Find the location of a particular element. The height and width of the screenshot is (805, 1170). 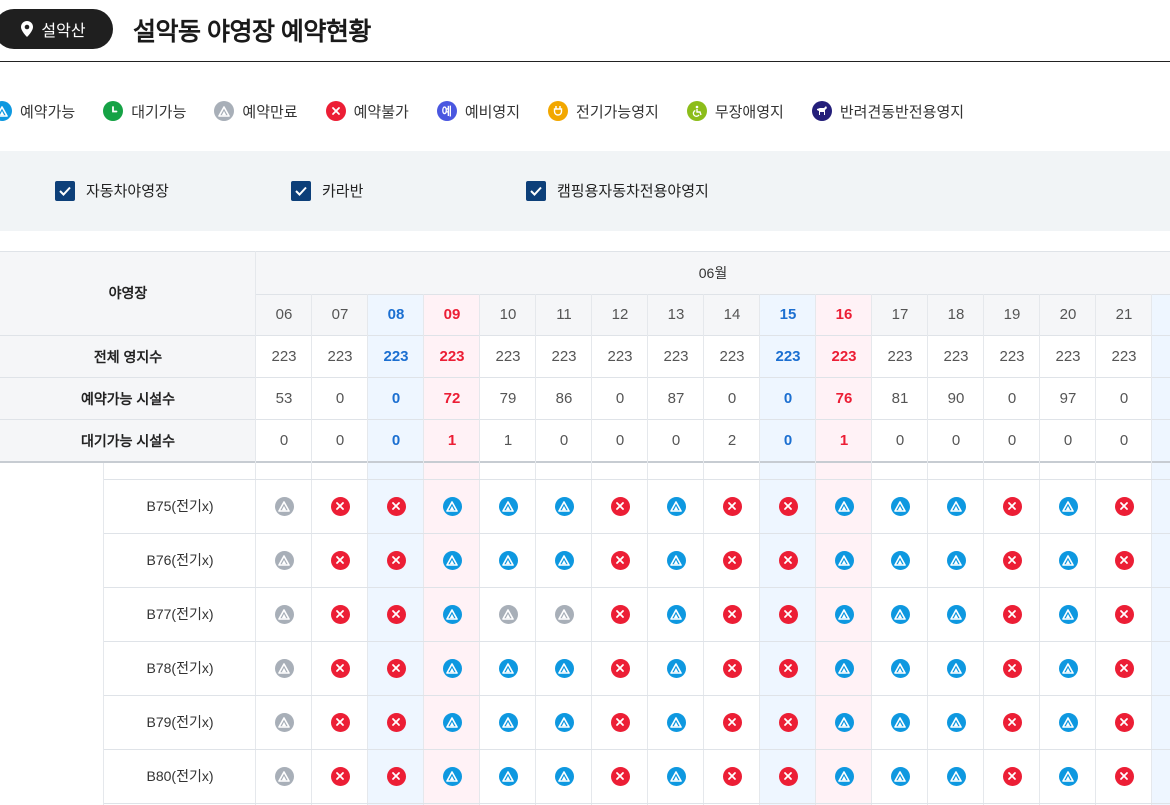

filter-caravan: 카라반 is located at coordinates (327, 190).